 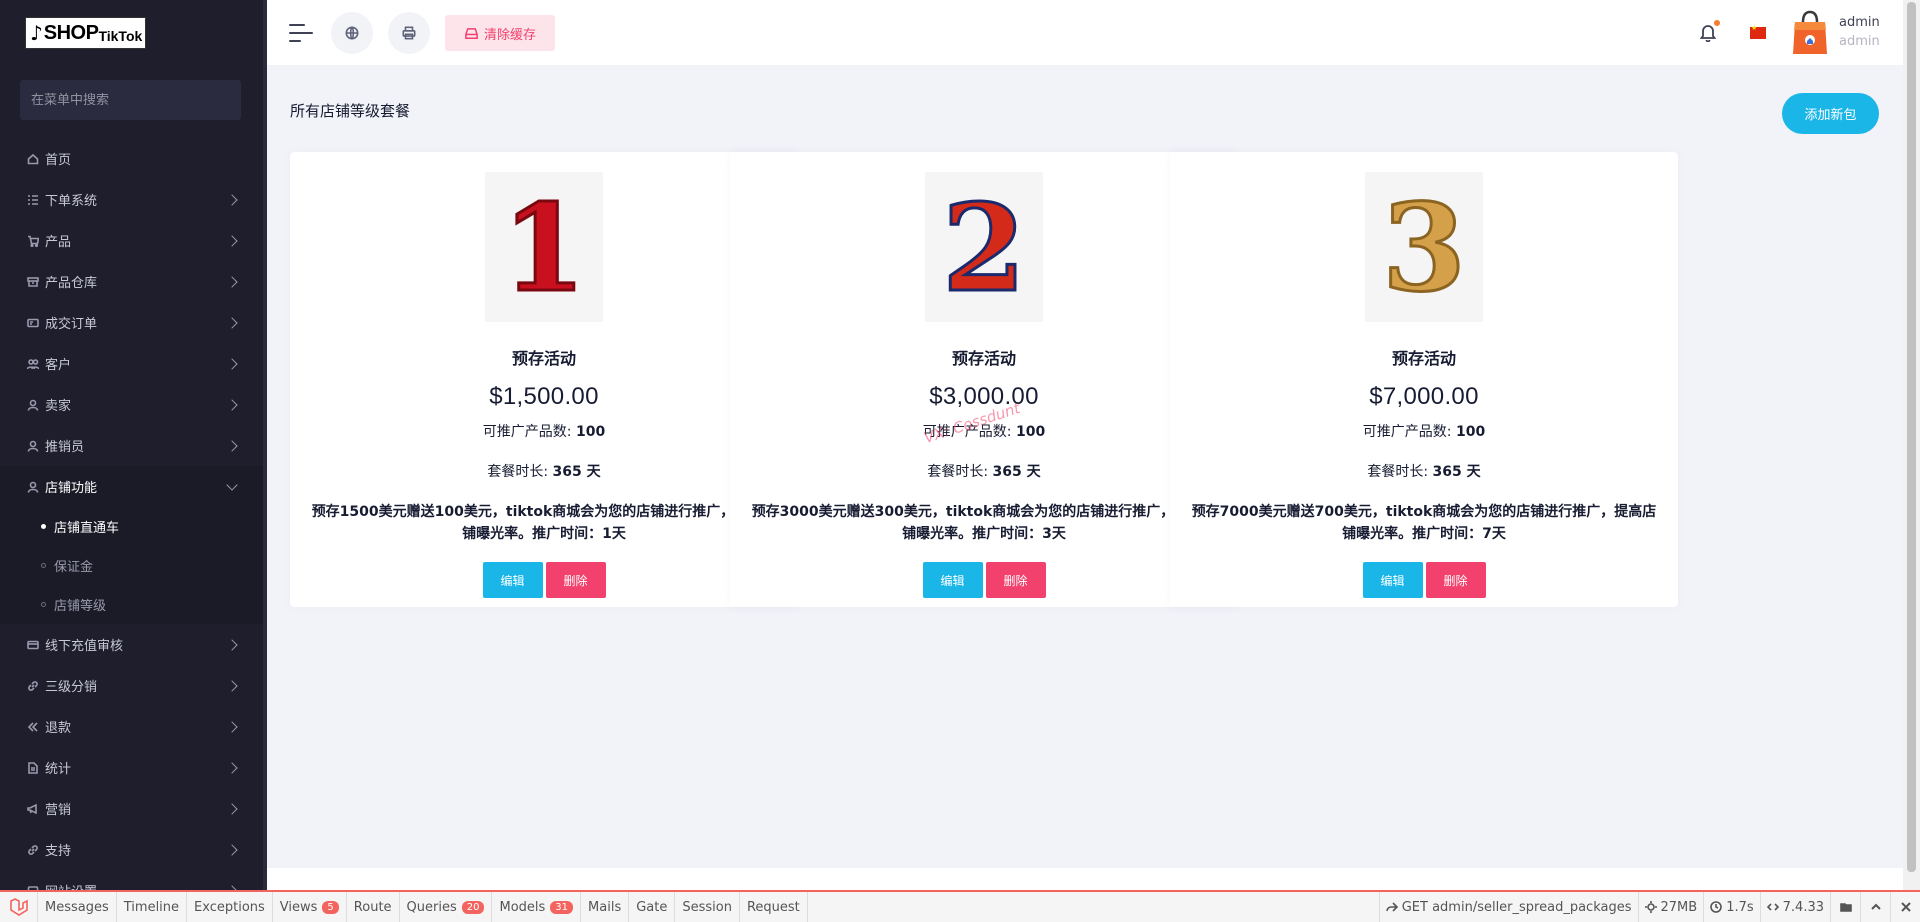 I want to click on submenu-item-label: 店铺等级, so click(x=80, y=606).